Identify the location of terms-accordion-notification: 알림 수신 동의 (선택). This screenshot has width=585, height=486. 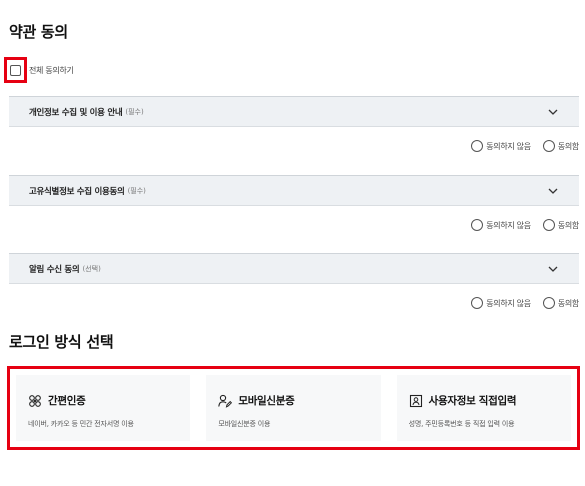
(294, 268).